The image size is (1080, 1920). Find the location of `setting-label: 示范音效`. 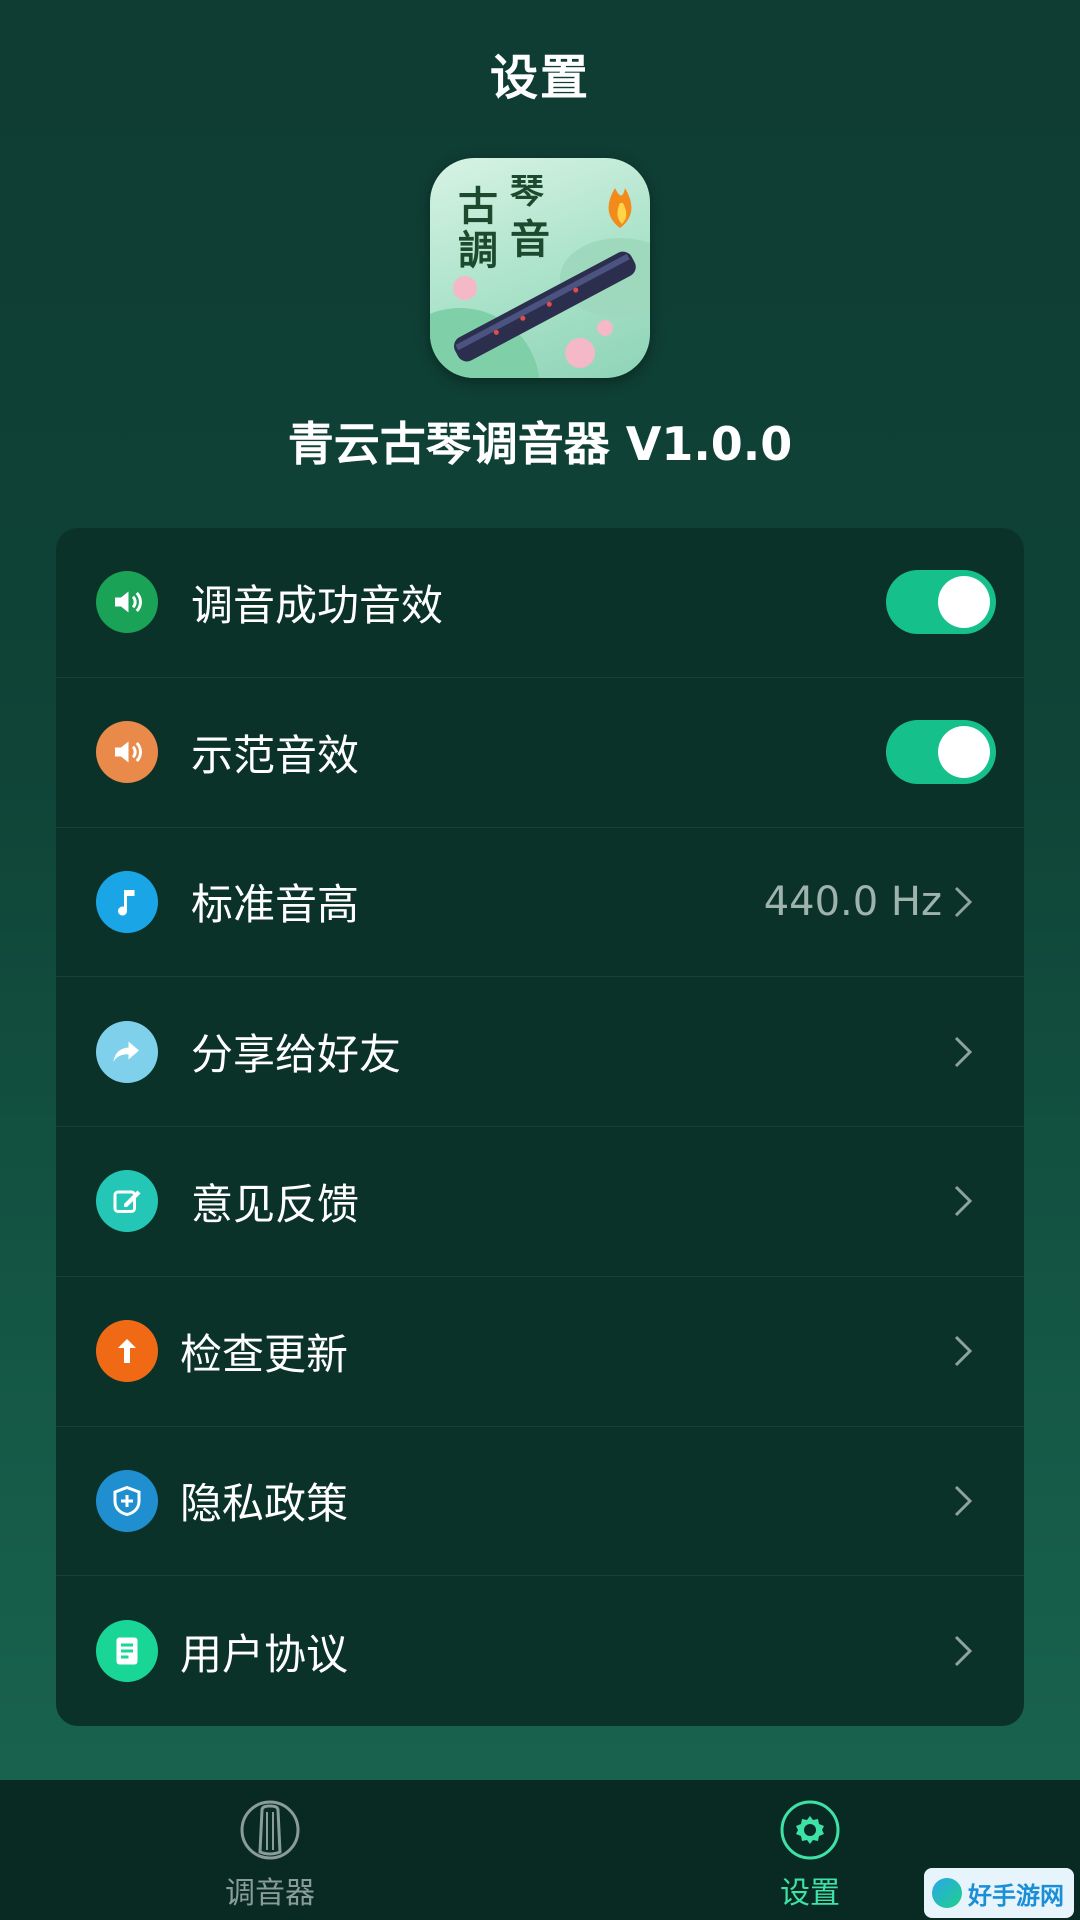

setting-label: 示范音效 is located at coordinates (275, 755).